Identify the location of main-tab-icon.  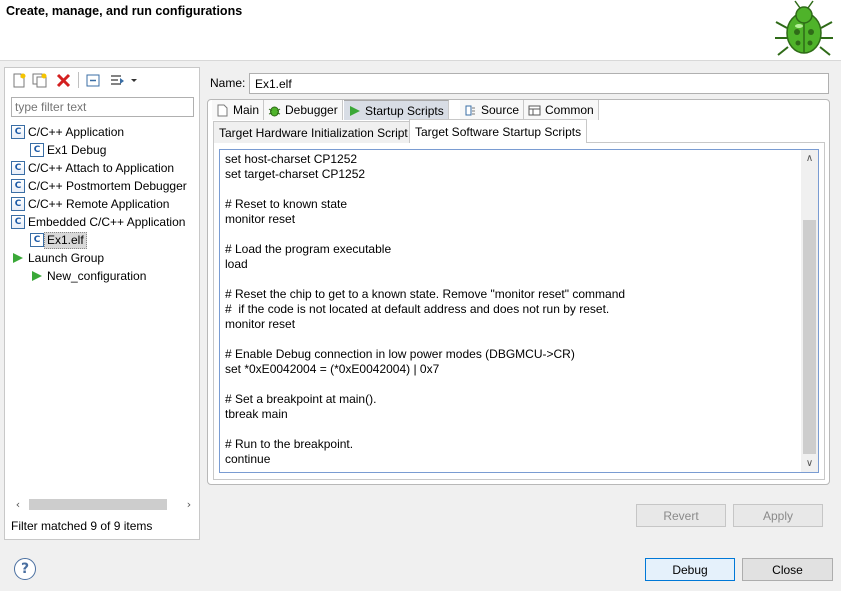
(222, 110).